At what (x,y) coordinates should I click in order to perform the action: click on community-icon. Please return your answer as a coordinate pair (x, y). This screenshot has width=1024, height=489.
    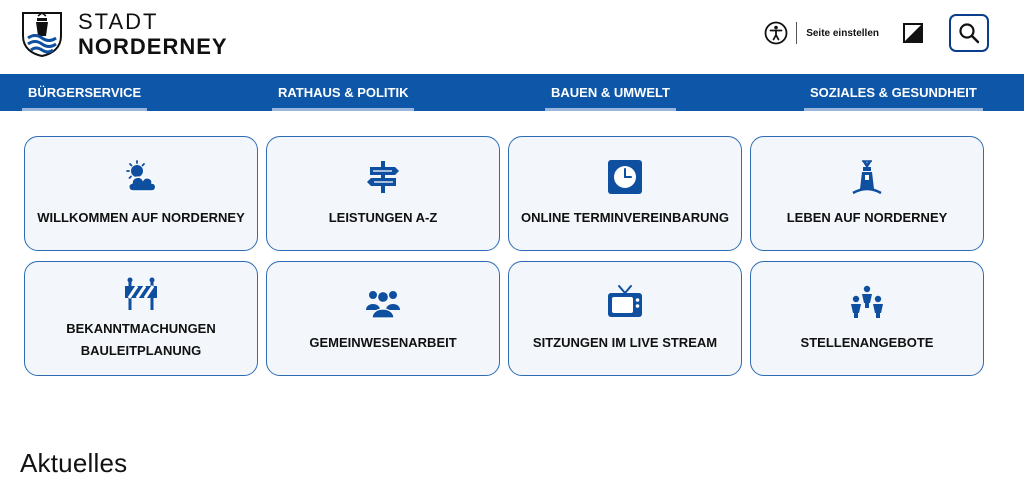
    Looking at the image, I should click on (383, 304).